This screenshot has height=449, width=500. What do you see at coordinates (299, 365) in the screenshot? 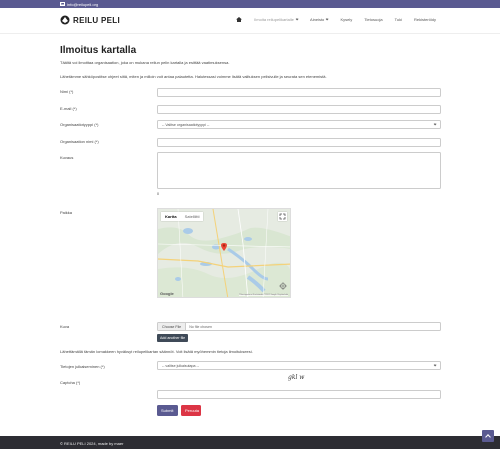
I see `publish-select: -- valitse julkaisutapa --` at bounding box center [299, 365].